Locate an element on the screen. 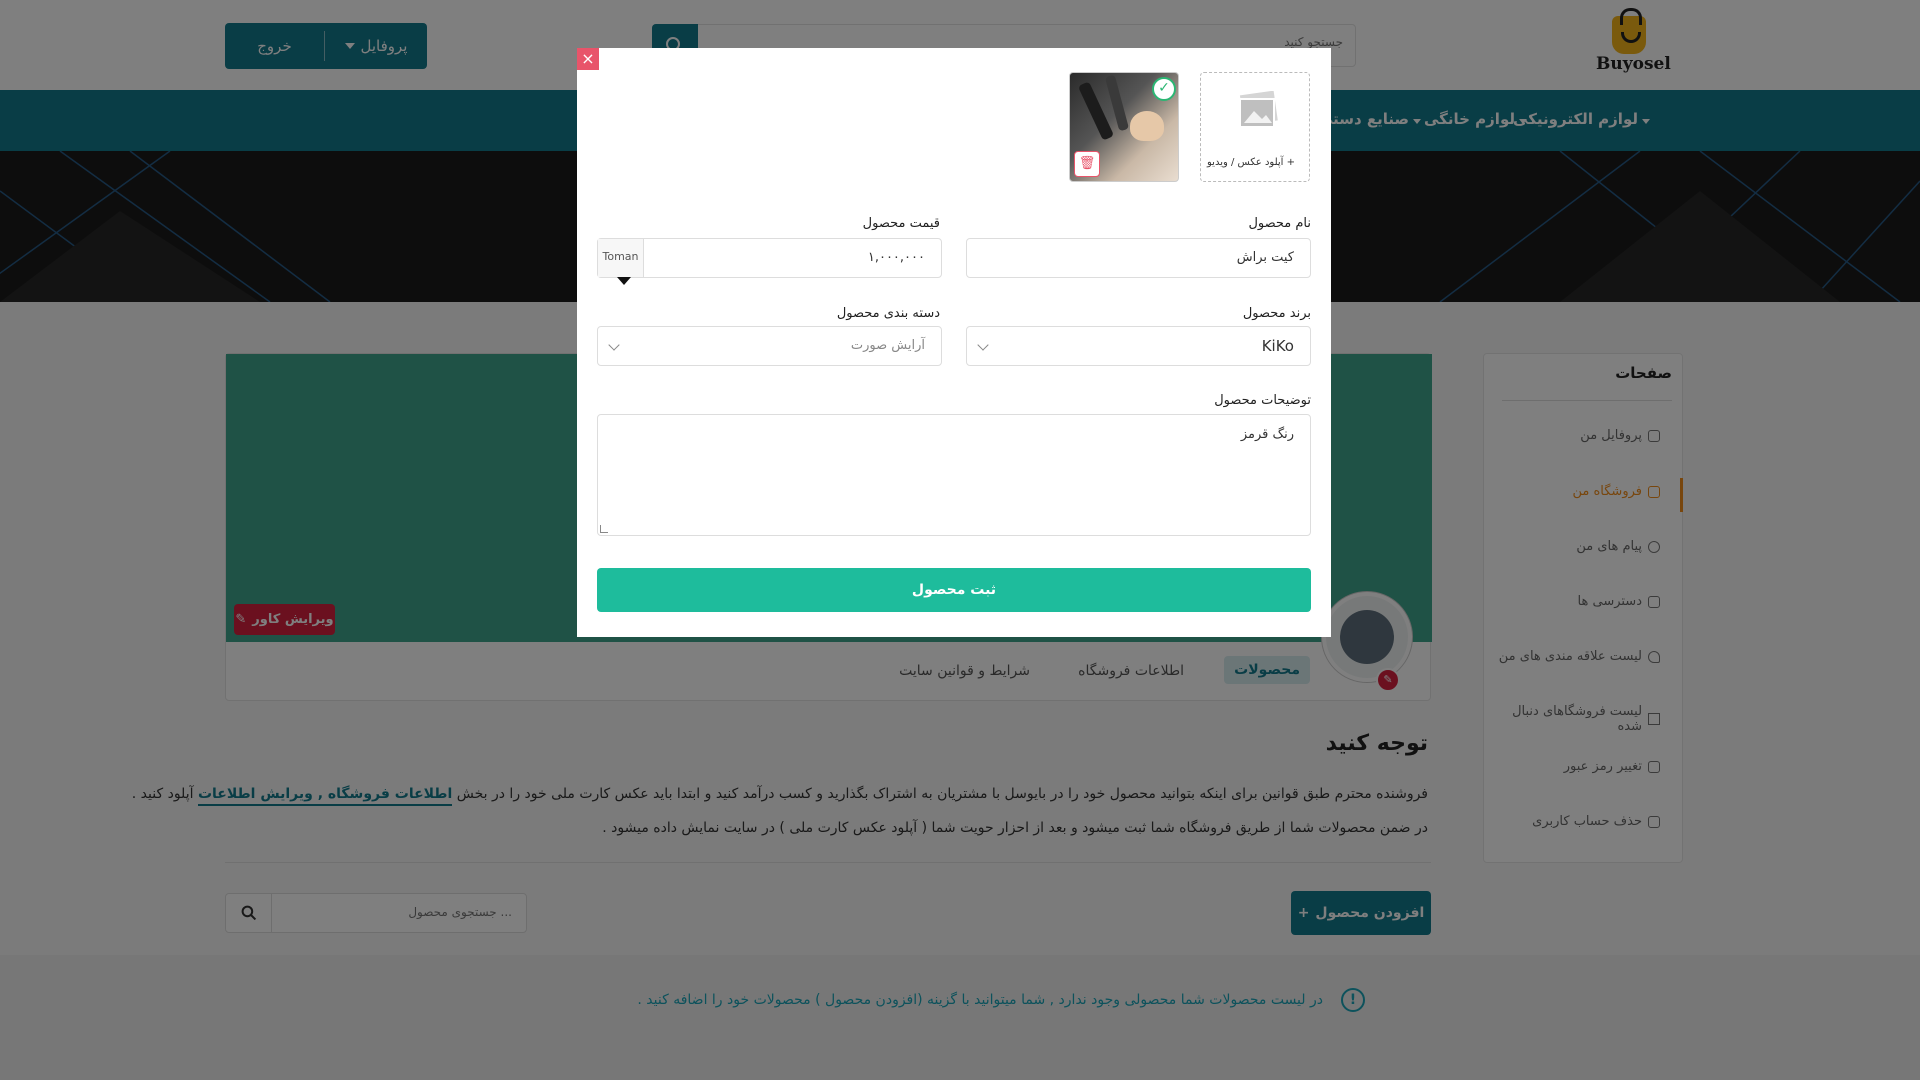 The image size is (1920, 1080). brush-shape is located at coordinates (1147, 126).